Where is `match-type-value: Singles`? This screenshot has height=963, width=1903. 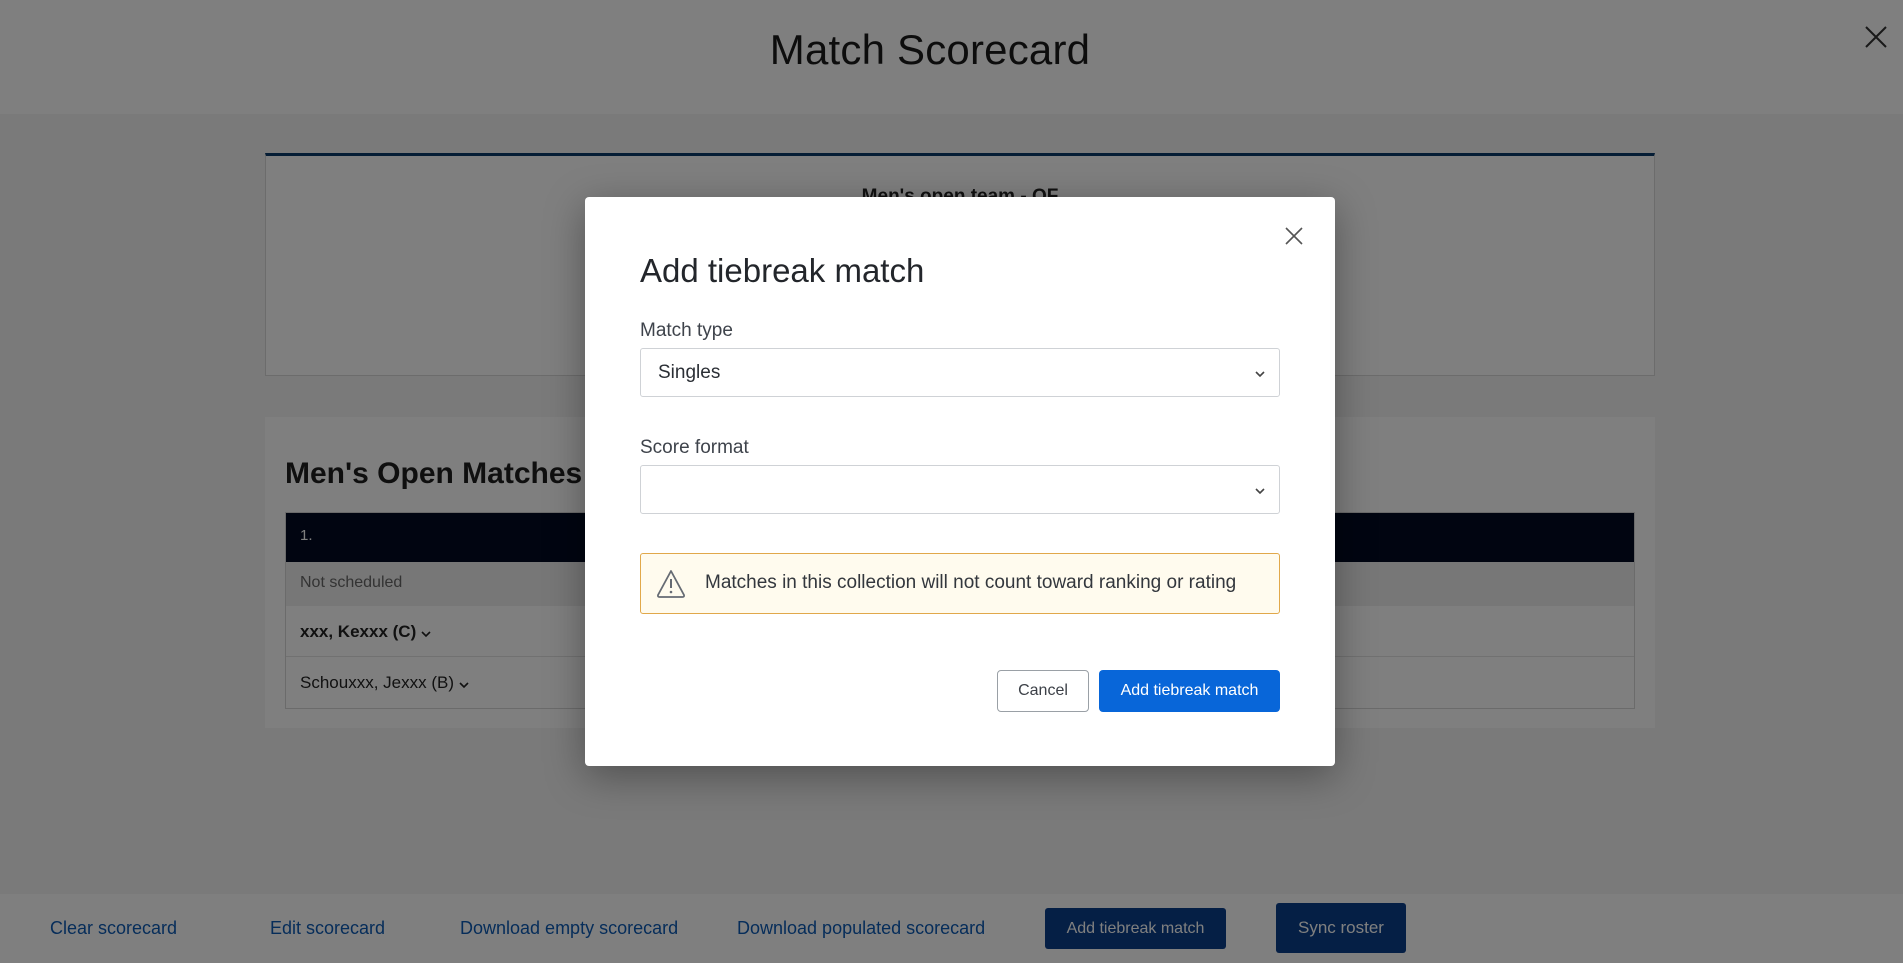
match-type-value: Singles is located at coordinates (689, 372).